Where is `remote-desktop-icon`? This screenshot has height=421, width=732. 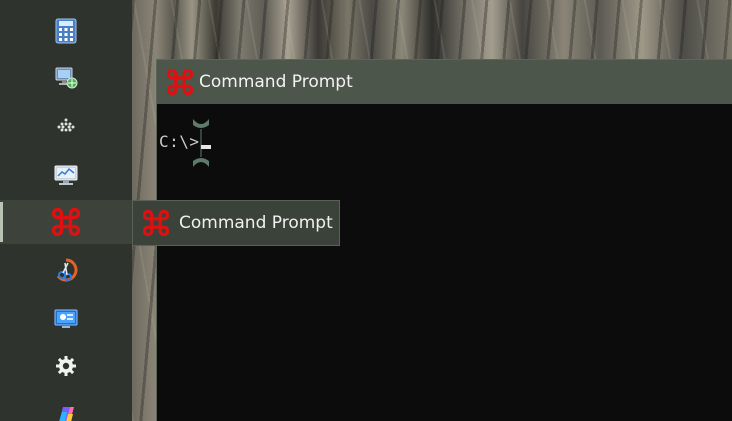
remote-desktop-icon is located at coordinates (66, 318).